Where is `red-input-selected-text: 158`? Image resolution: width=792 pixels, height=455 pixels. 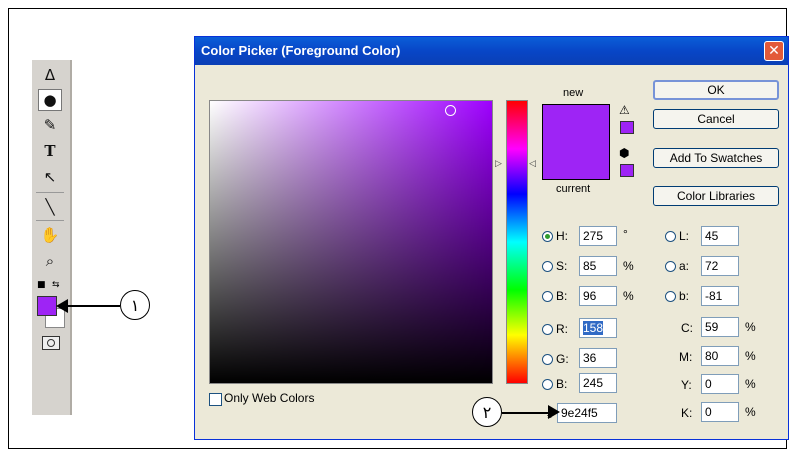 red-input-selected-text: 158 is located at coordinates (593, 328).